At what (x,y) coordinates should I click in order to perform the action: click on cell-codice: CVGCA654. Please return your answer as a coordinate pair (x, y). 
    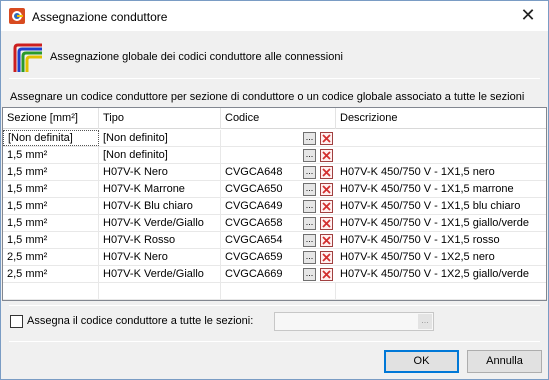
    Looking at the image, I should click on (261, 240).